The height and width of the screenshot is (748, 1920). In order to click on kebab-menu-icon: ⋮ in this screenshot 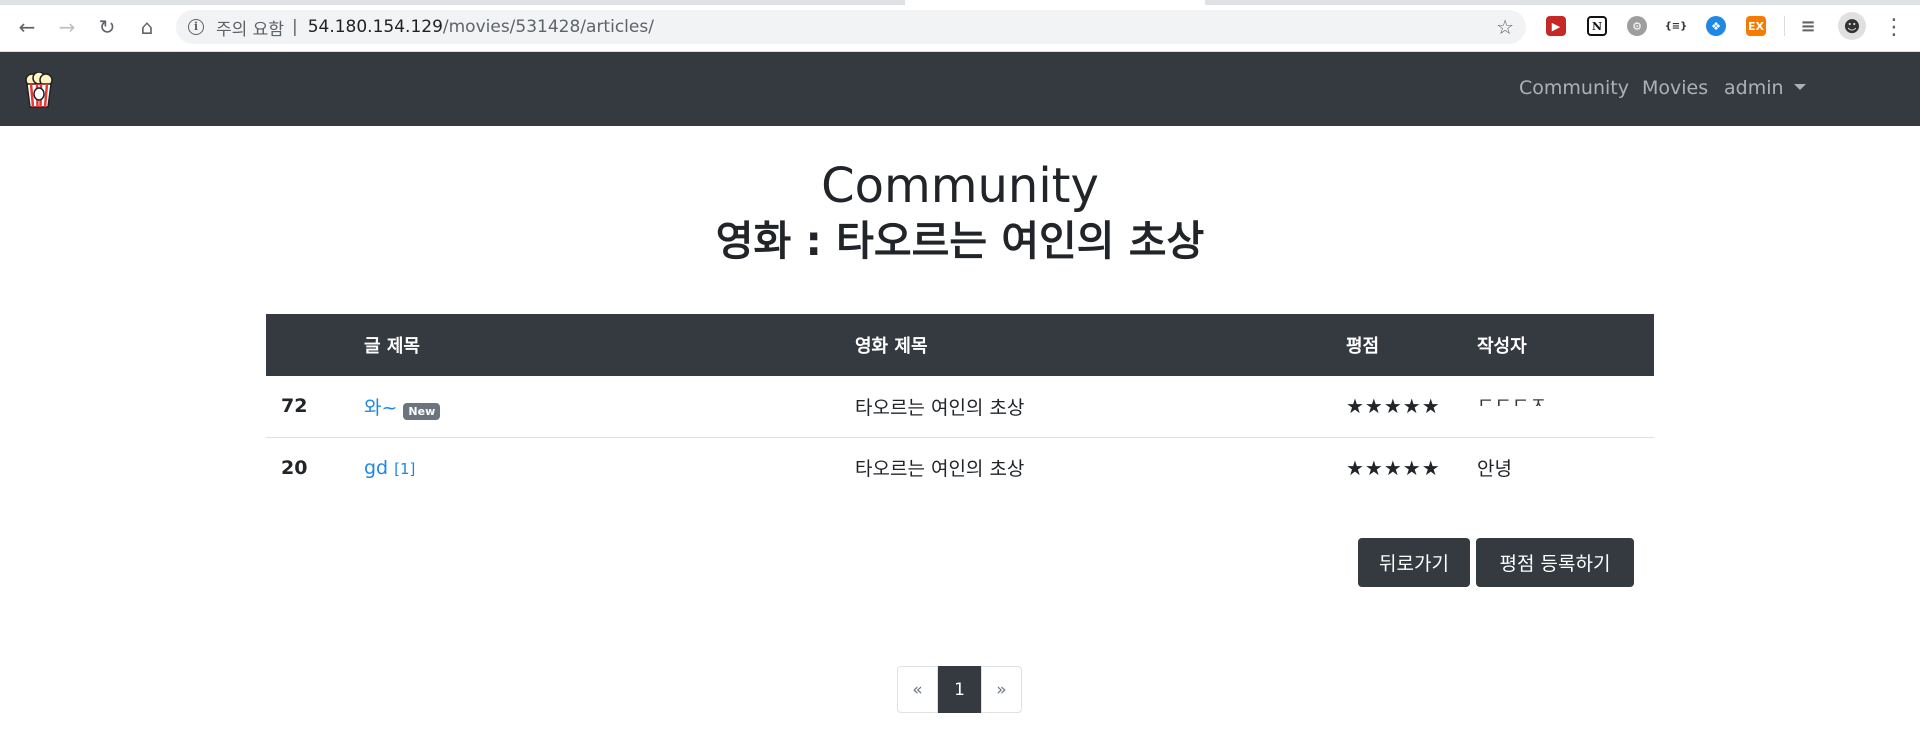, I will do `click(1894, 27)`.